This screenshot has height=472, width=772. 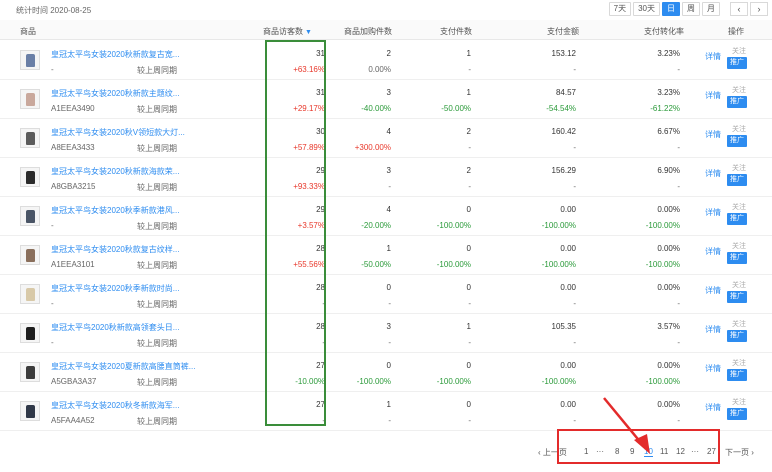 What do you see at coordinates (310, 381) in the screenshot?
I see `cell-visitors-change: -10.00%` at bounding box center [310, 381].